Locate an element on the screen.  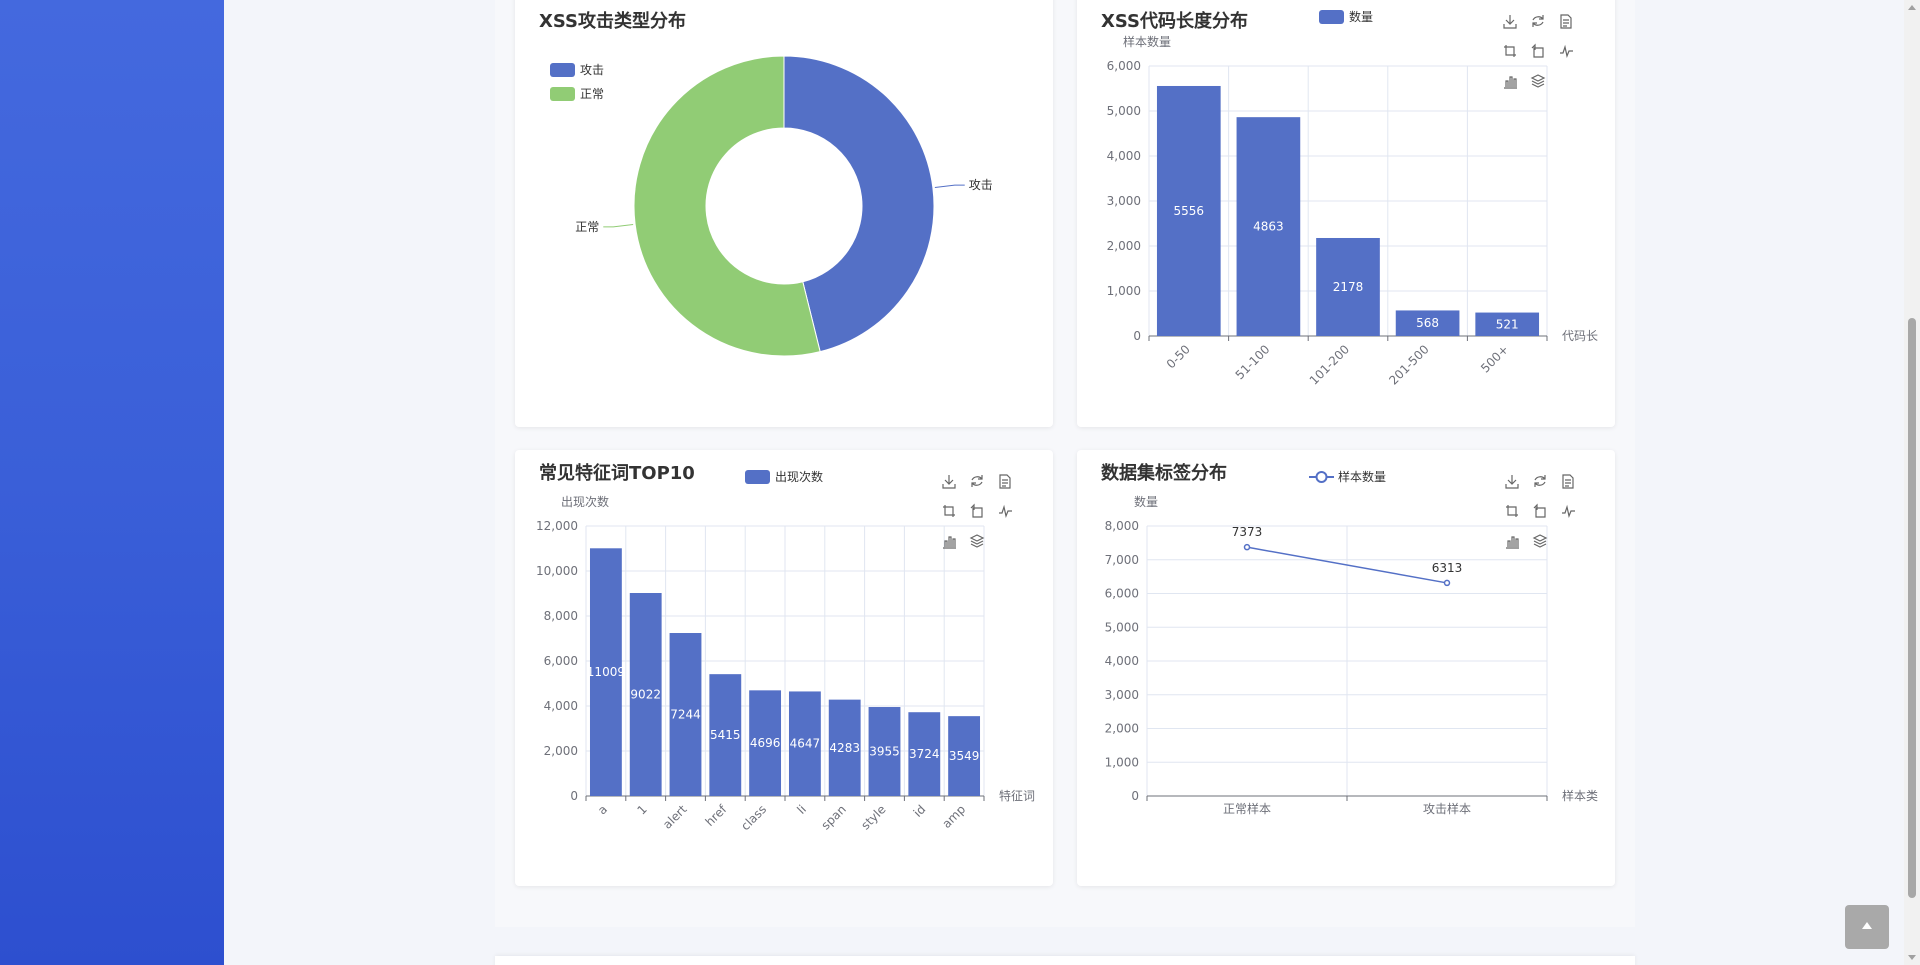
bar-value-label: 5415 is located at coordinates (725, 735).